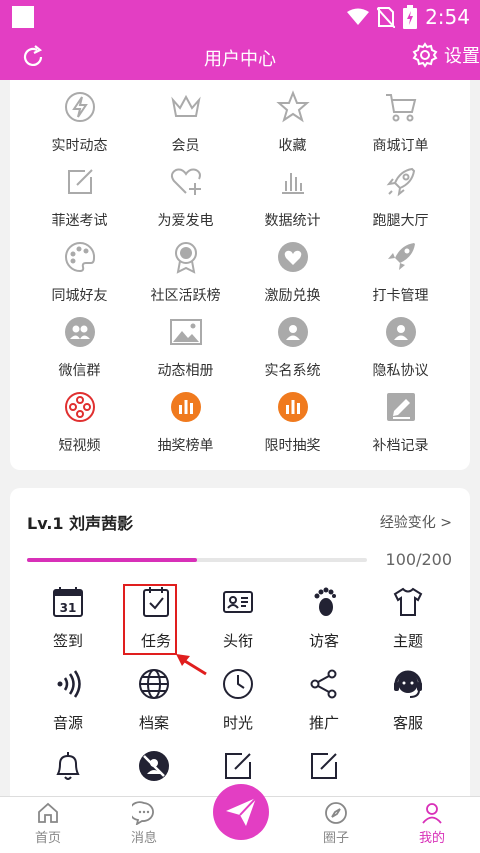  Describe the element at coordinates (69, 684) in the screenshot. I see `sound-icon` at that location.